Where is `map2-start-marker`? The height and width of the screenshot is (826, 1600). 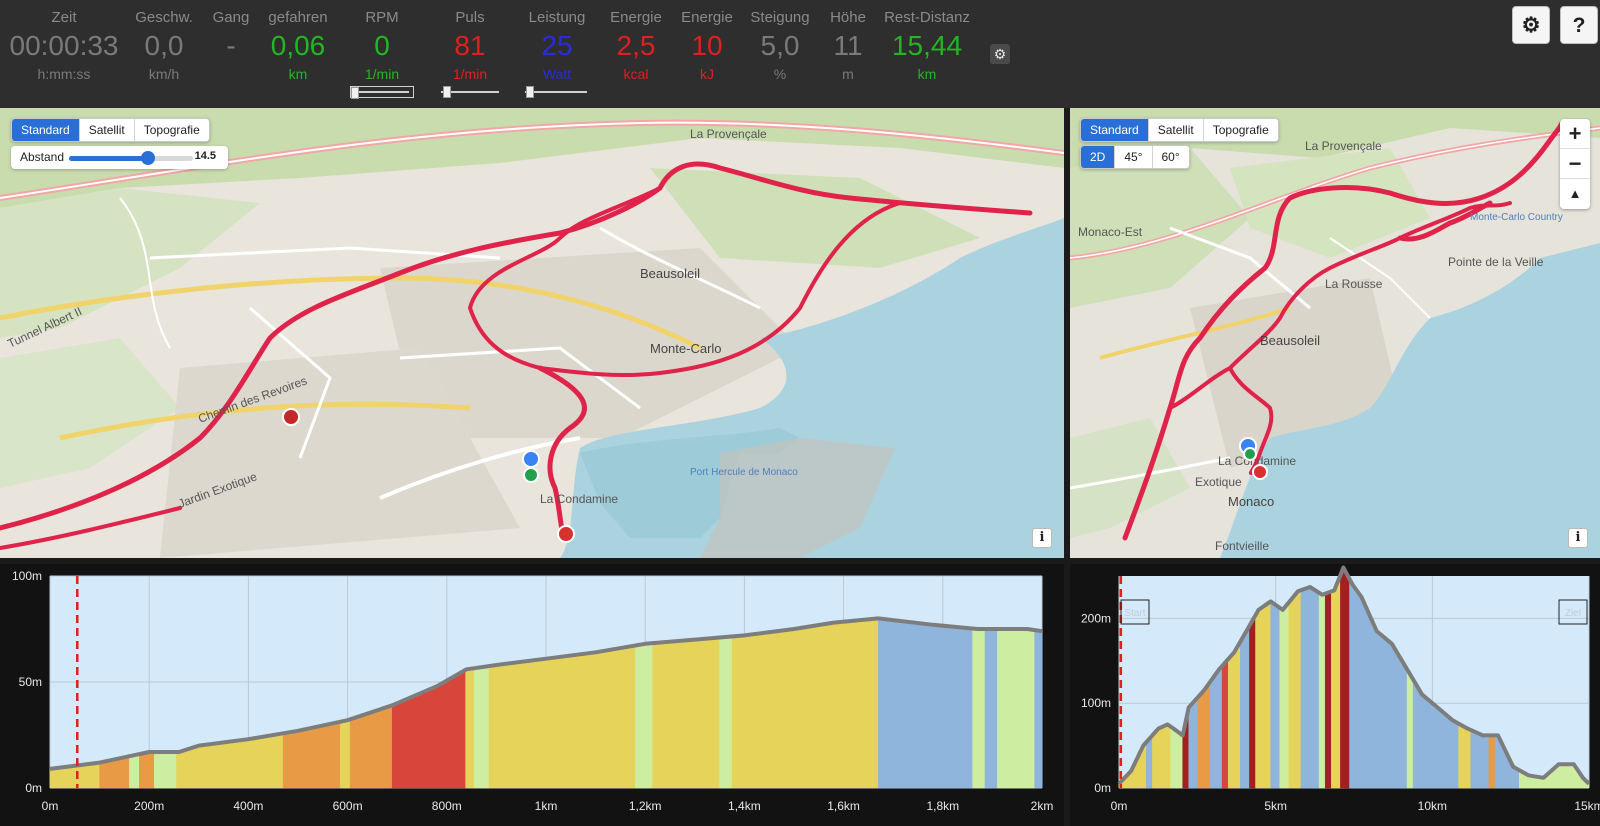
map2-start-marker is located at coordinates (1250, 454).